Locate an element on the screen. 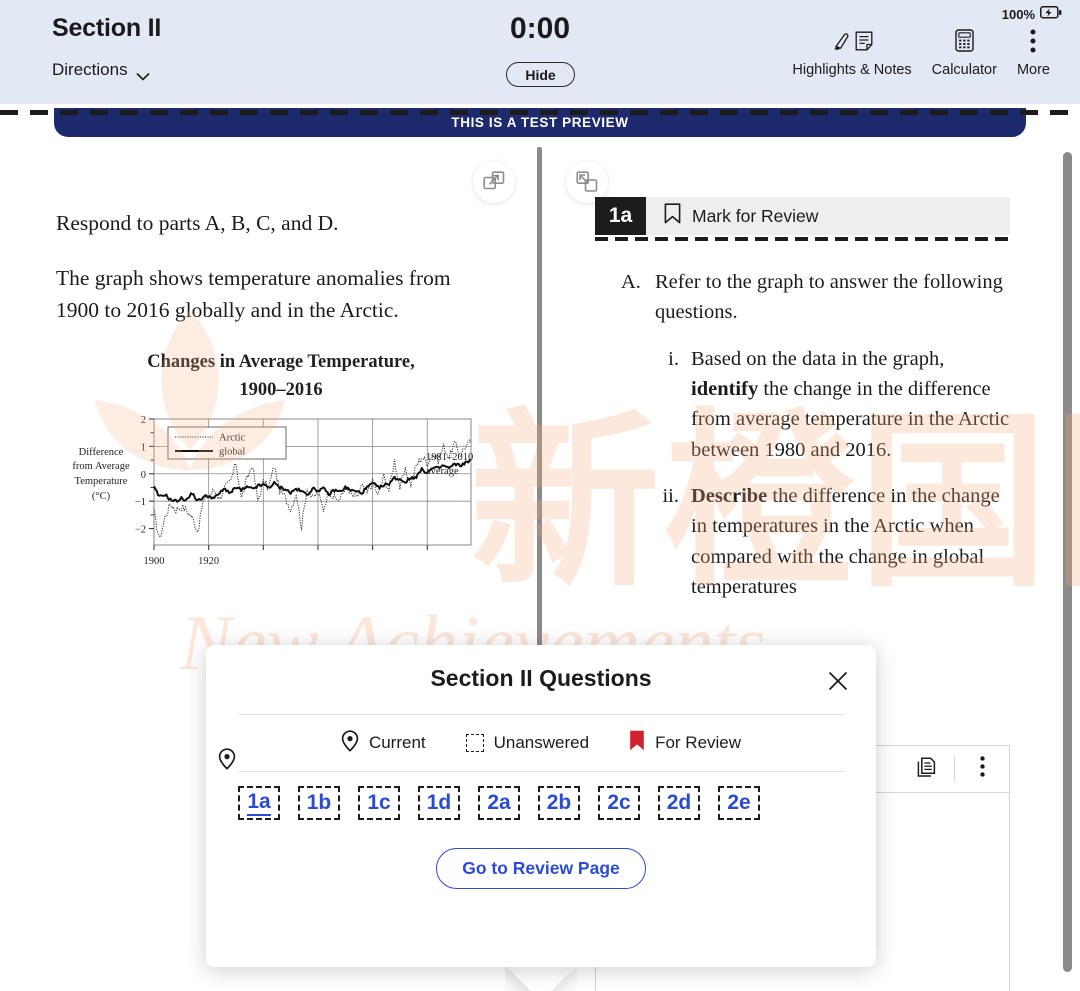  highlights-notes-label: Highlights & Notes is located at coordinates (852, 70).